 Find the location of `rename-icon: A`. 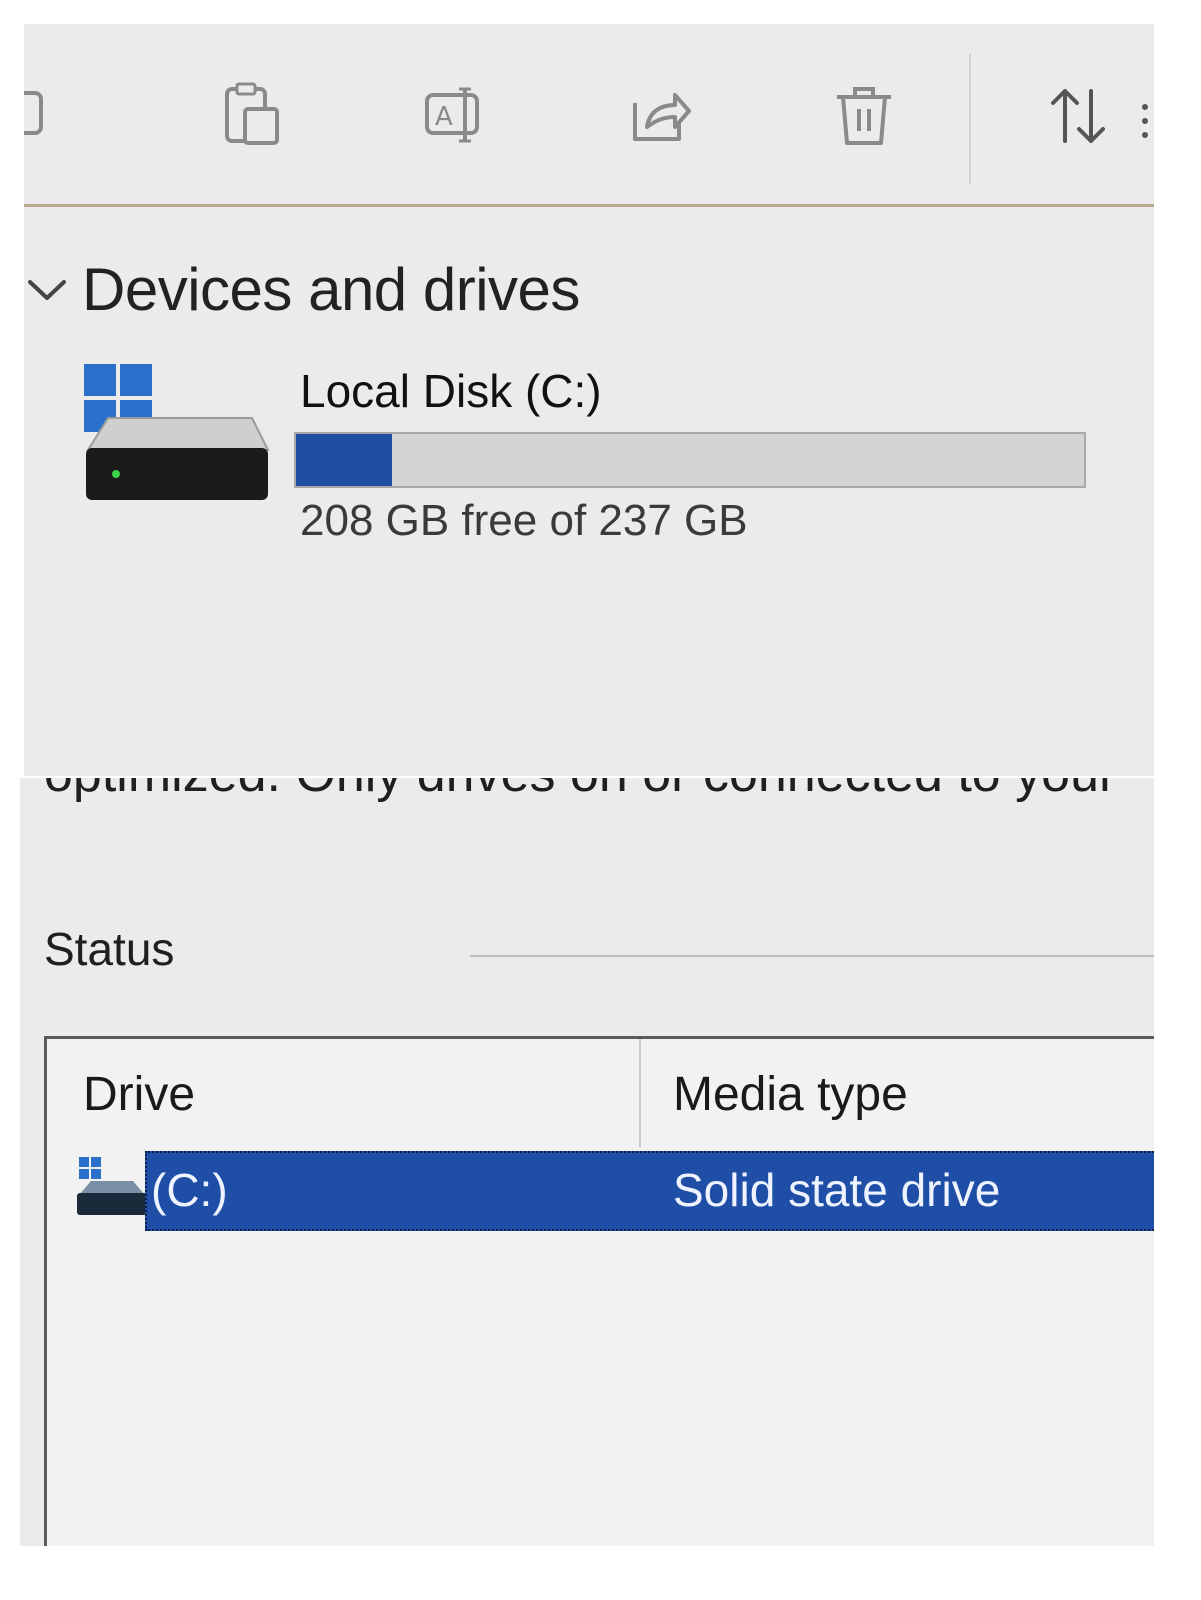

rename-icon: A is located at coordinates (452, 115).